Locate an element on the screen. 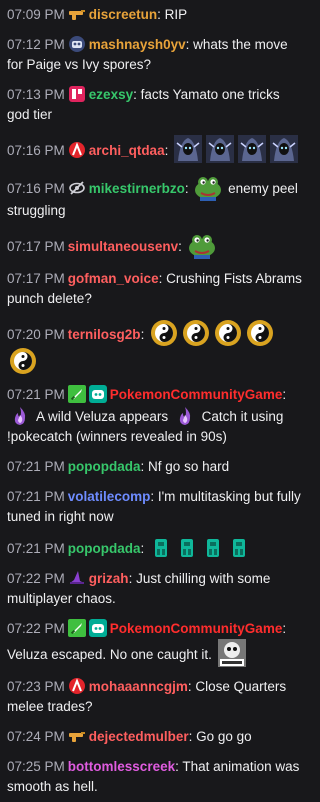 This screenshot has width=320, height=802. message-timestamp: 07:09 PM is located at coordinates (36, 14).